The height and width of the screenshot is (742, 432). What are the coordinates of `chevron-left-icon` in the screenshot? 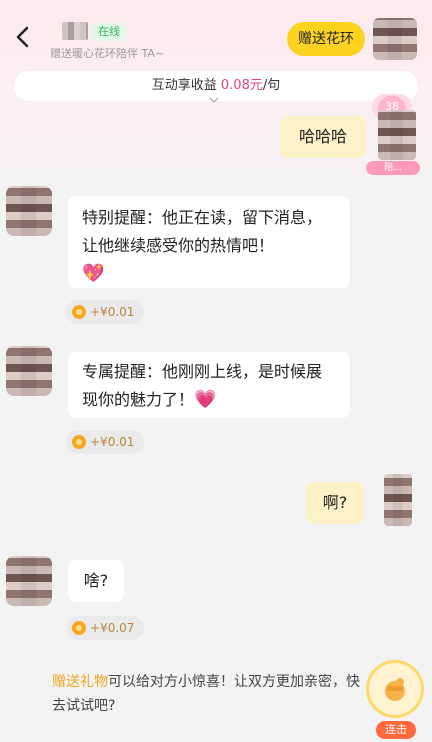 It's located at (22, 37).